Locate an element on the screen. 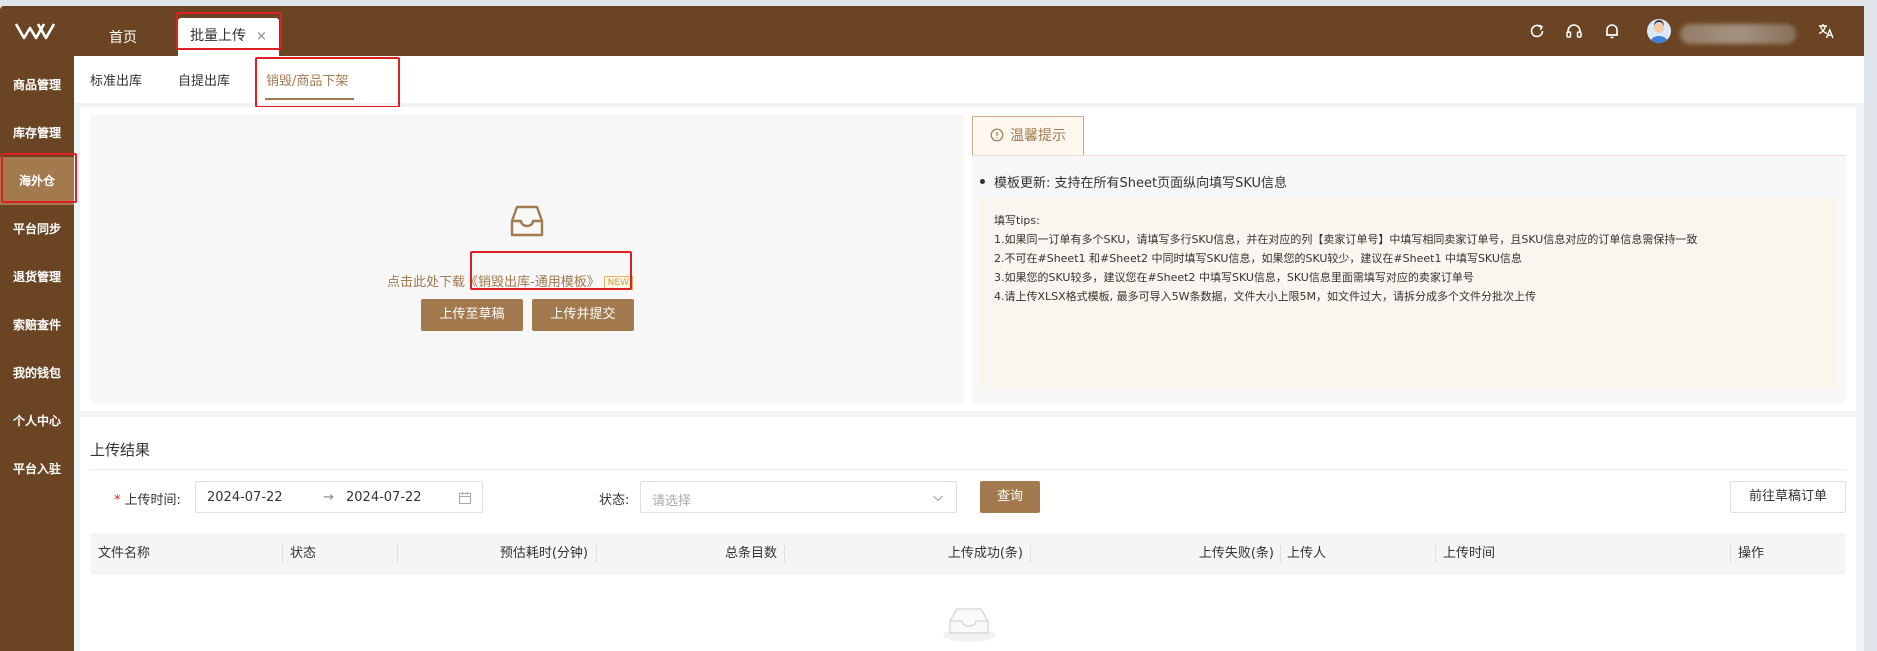 This screenshot has height=651, width=1877. sidebar-item-label: 平台入驻 is located at coordinates (36, 469).